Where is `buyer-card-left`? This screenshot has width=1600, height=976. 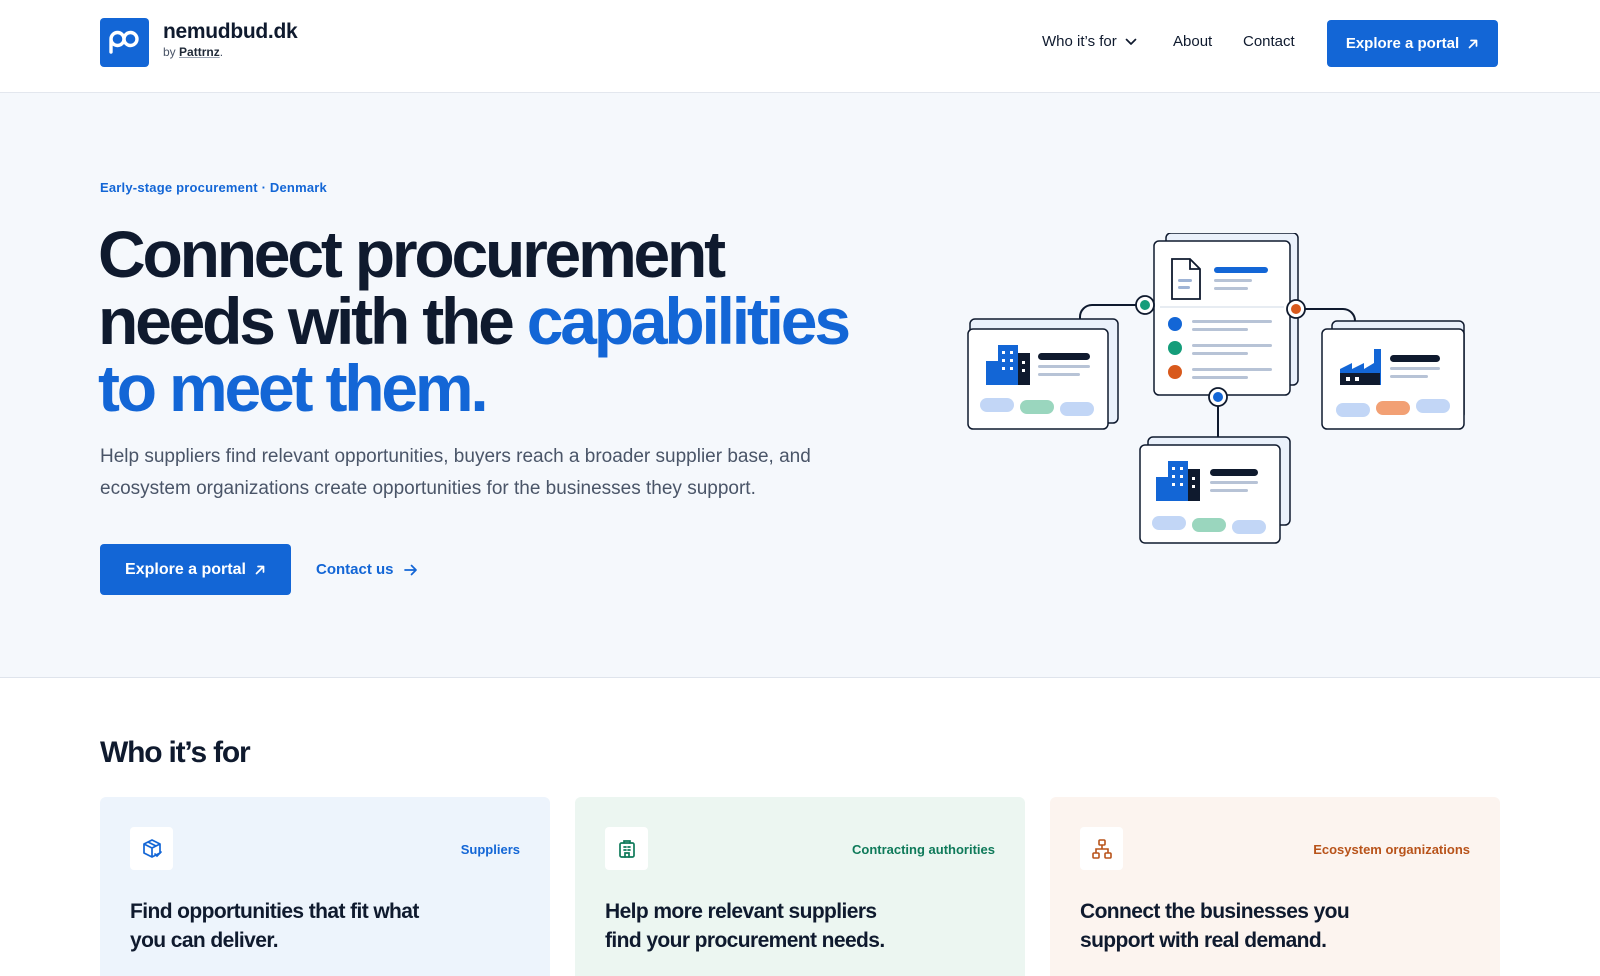
buyer-card-left is located at coordinates (1043, 374).